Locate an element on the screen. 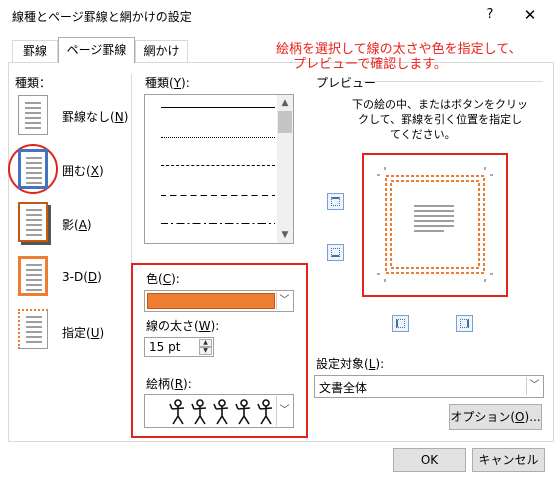  apply-to-heading: 設定対象(L): is located at coordinates (350, 364).